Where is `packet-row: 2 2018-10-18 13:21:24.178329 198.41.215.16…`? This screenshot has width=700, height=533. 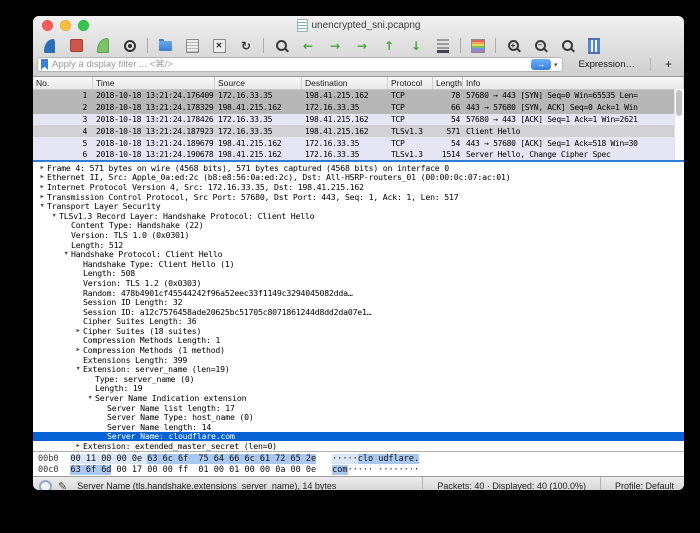
packet-row: 2 2018-10-18 13:21:24.178329 198.41.215.16… is located at coordinates (358, 107).